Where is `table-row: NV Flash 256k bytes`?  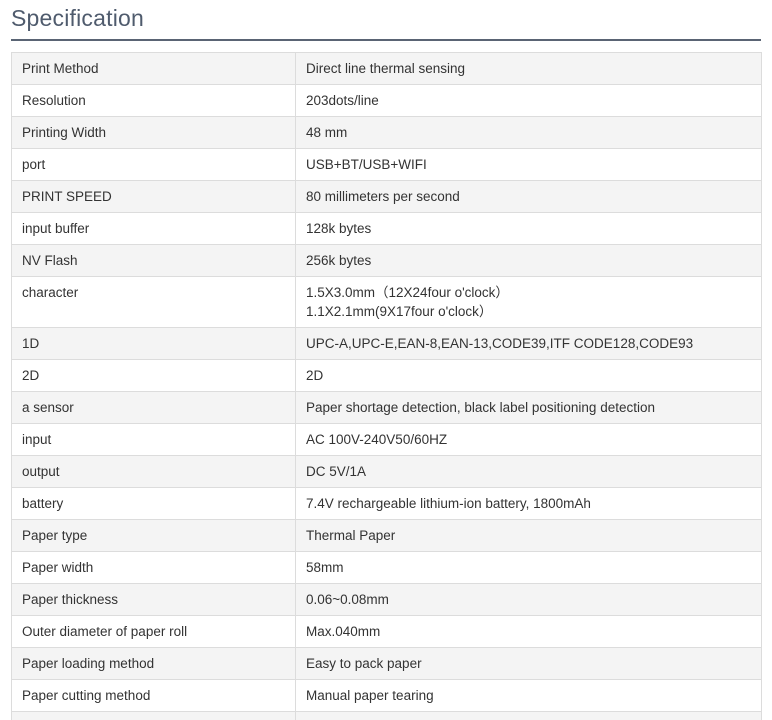 table-row: NV Flash 256k bytes is located at coordinates (386, 260).